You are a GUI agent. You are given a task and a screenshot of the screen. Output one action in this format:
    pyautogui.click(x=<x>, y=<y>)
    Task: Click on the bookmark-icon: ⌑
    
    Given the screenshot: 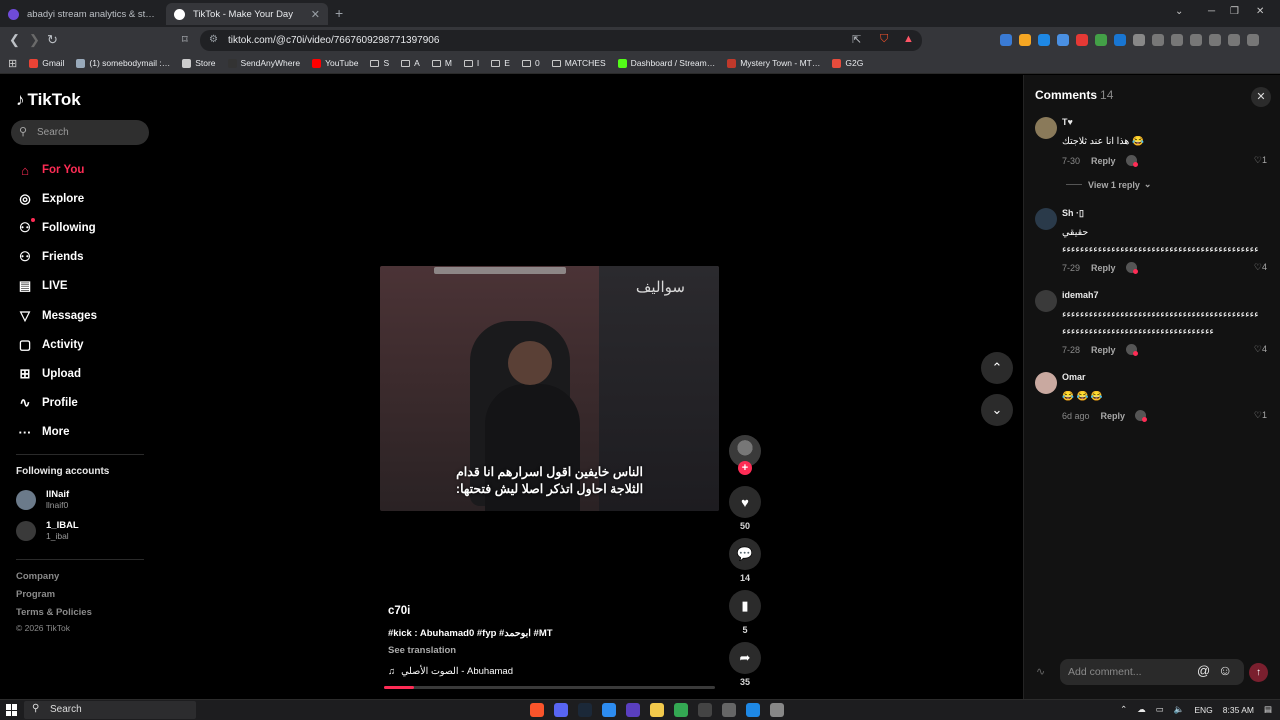 What is the action you would take?
    pyautogui.click(x=185, y=39)
    